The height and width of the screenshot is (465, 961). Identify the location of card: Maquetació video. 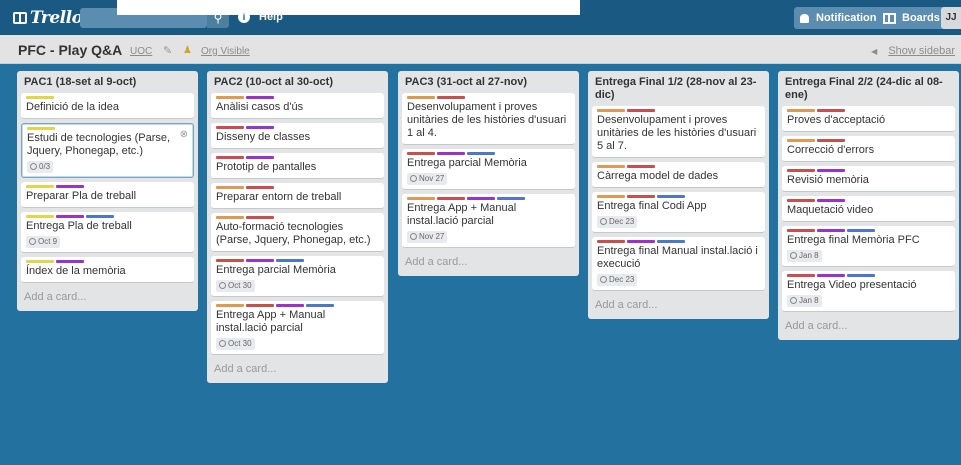
(868, 209).